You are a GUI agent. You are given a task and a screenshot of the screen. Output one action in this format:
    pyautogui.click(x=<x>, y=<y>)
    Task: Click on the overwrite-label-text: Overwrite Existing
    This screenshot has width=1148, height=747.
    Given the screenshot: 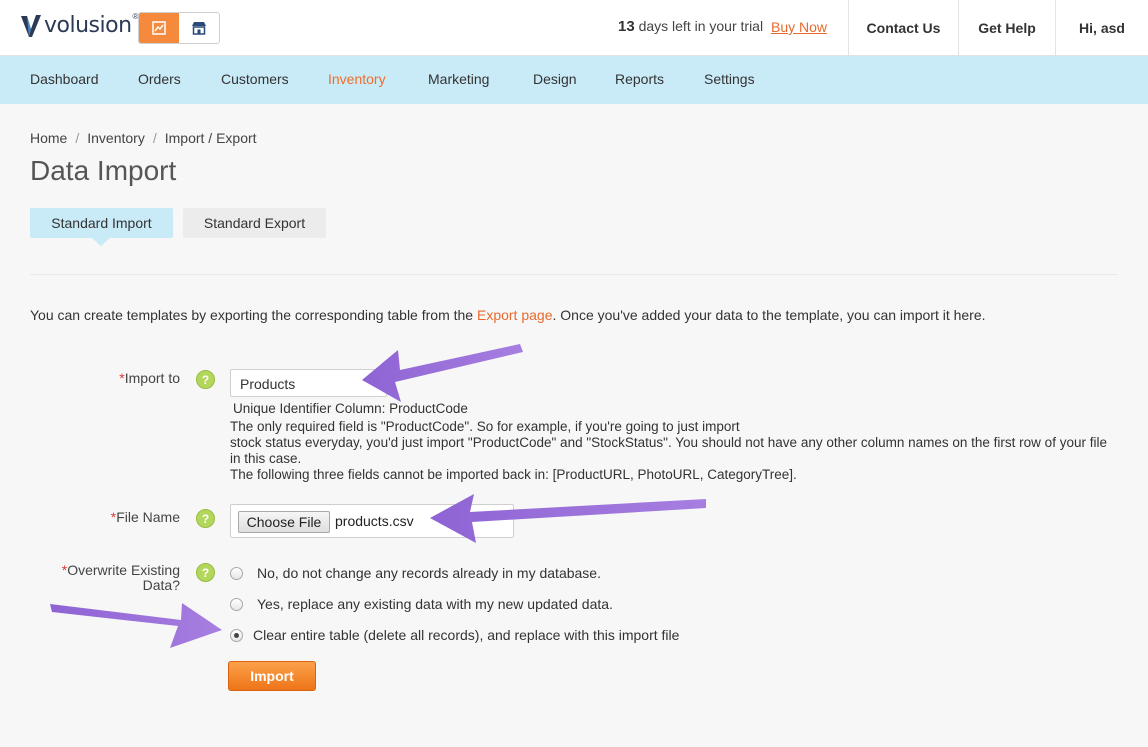 What is the action you would take?
    pyautogui.click(x=123, y=570)
    